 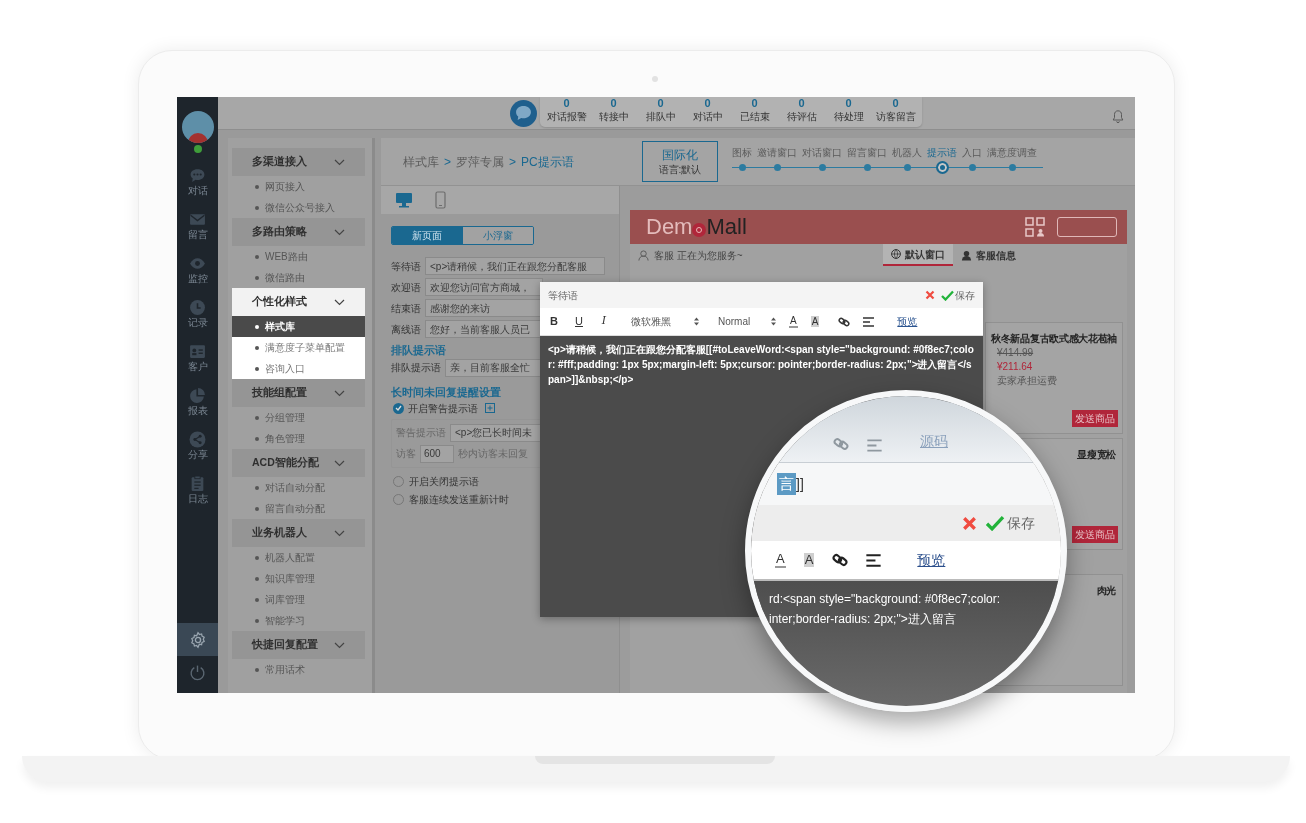 What do you see at coordinates (554, 321) in the screenshot?
I see `format-button: B` at bounding box center [554, 321].